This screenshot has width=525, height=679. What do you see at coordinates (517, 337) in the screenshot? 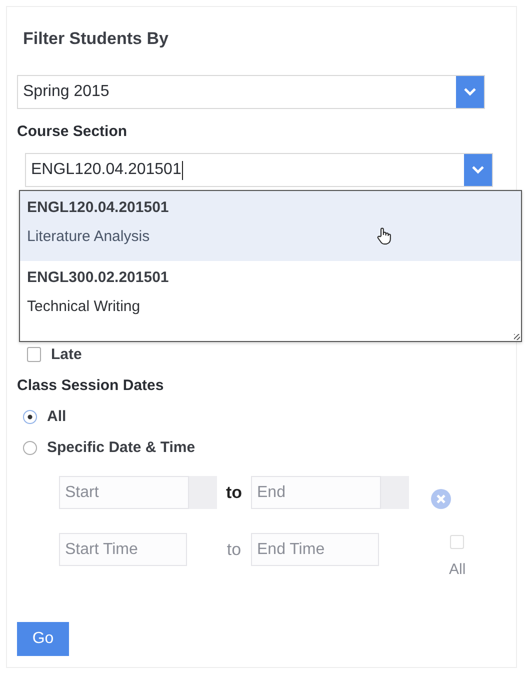
I see `resize-handle` at bounding box center [517, 337].